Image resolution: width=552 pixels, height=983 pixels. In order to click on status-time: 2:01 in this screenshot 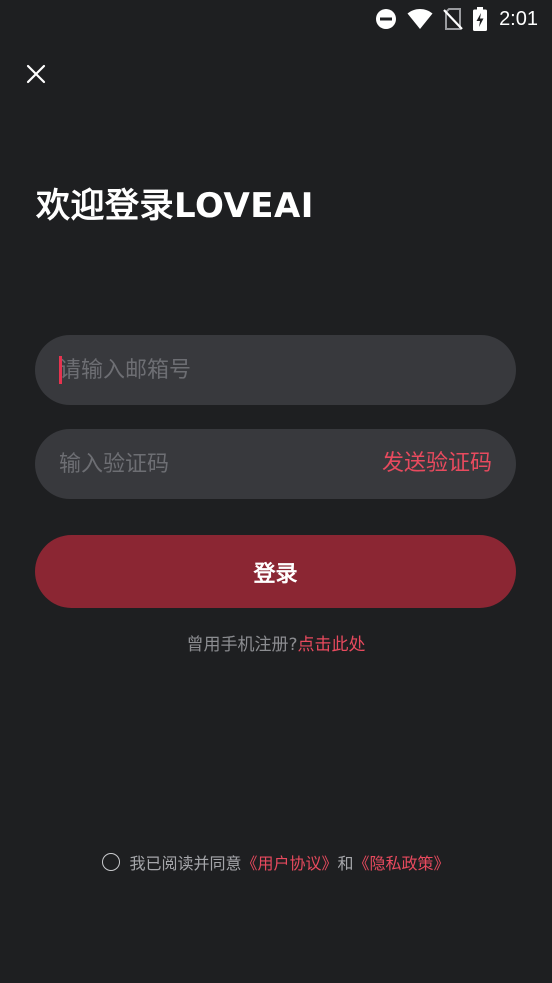, I will do `click(518, 18)`.